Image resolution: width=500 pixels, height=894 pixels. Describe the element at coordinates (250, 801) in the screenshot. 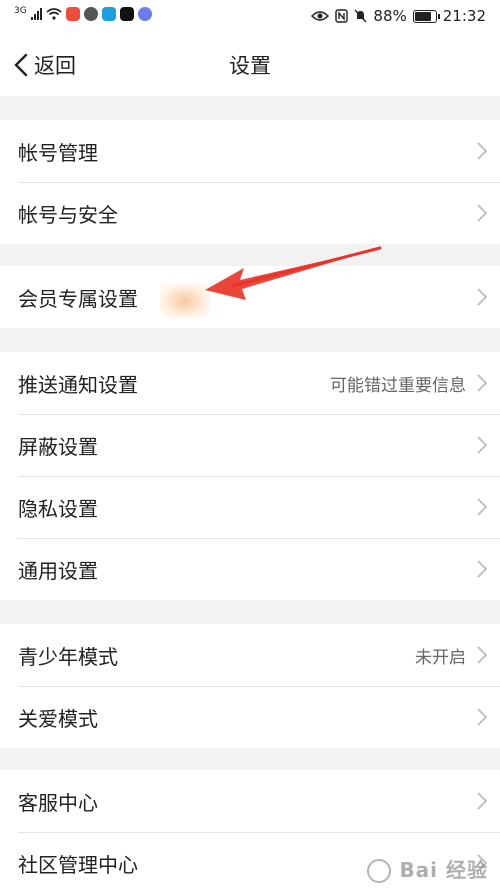

I see `settings-item-customer-service: 客服中心` at that location.